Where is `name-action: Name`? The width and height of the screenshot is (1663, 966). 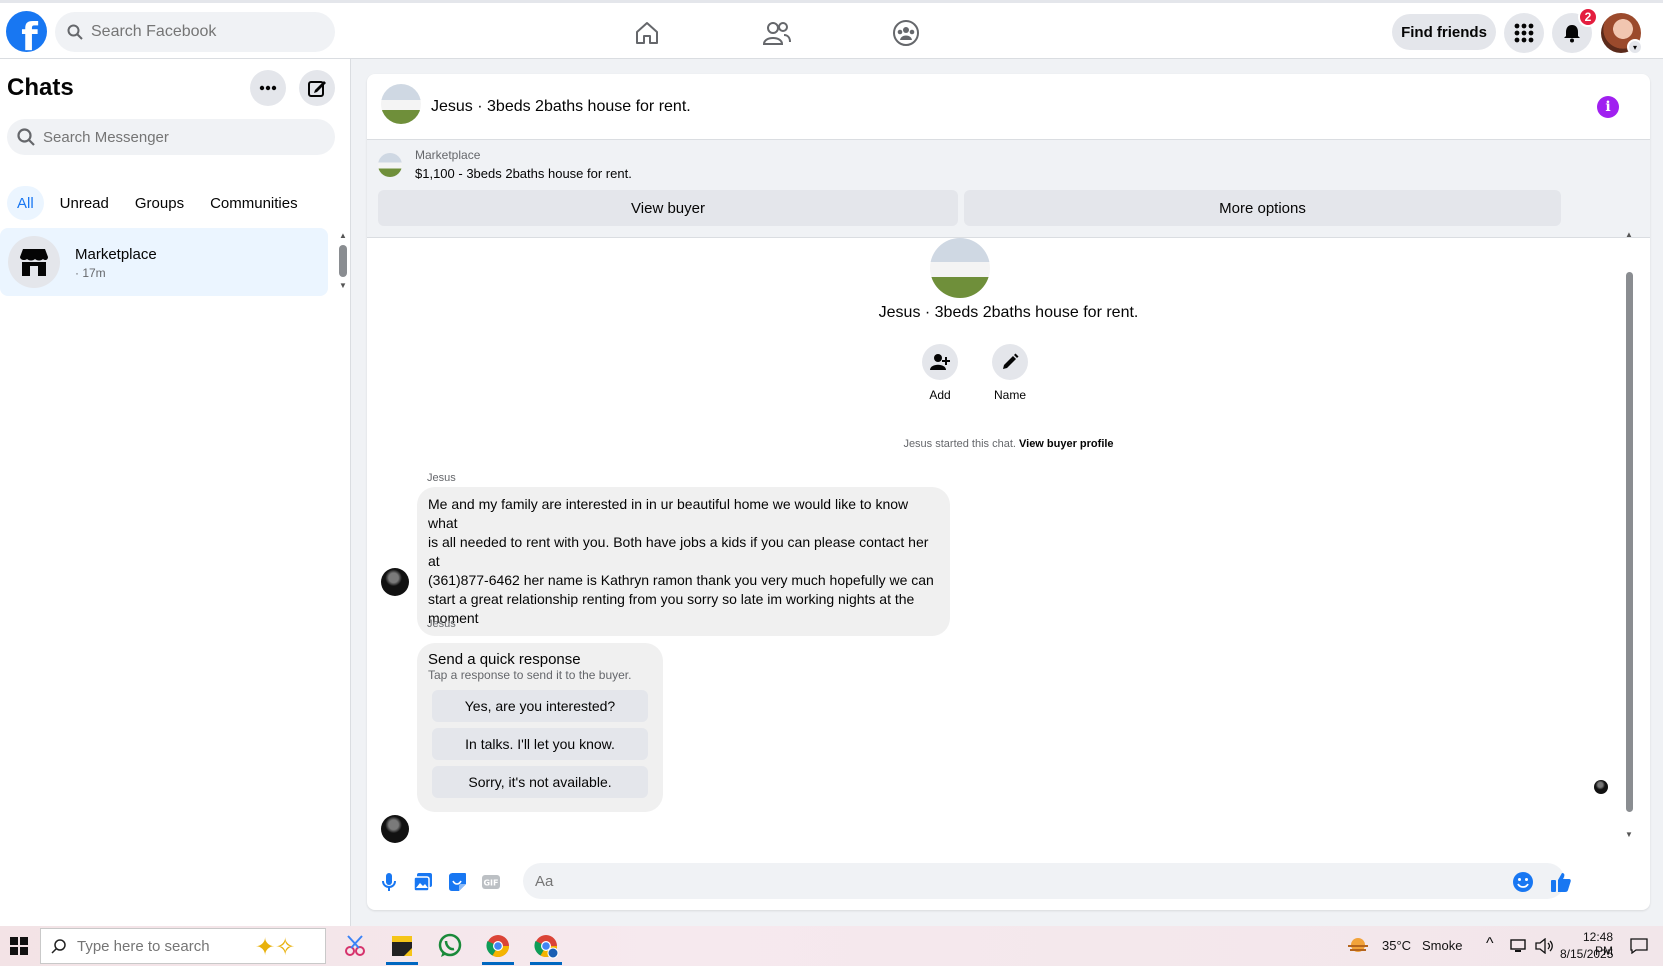 name-action: Name is located at coordinates (1010, 373).